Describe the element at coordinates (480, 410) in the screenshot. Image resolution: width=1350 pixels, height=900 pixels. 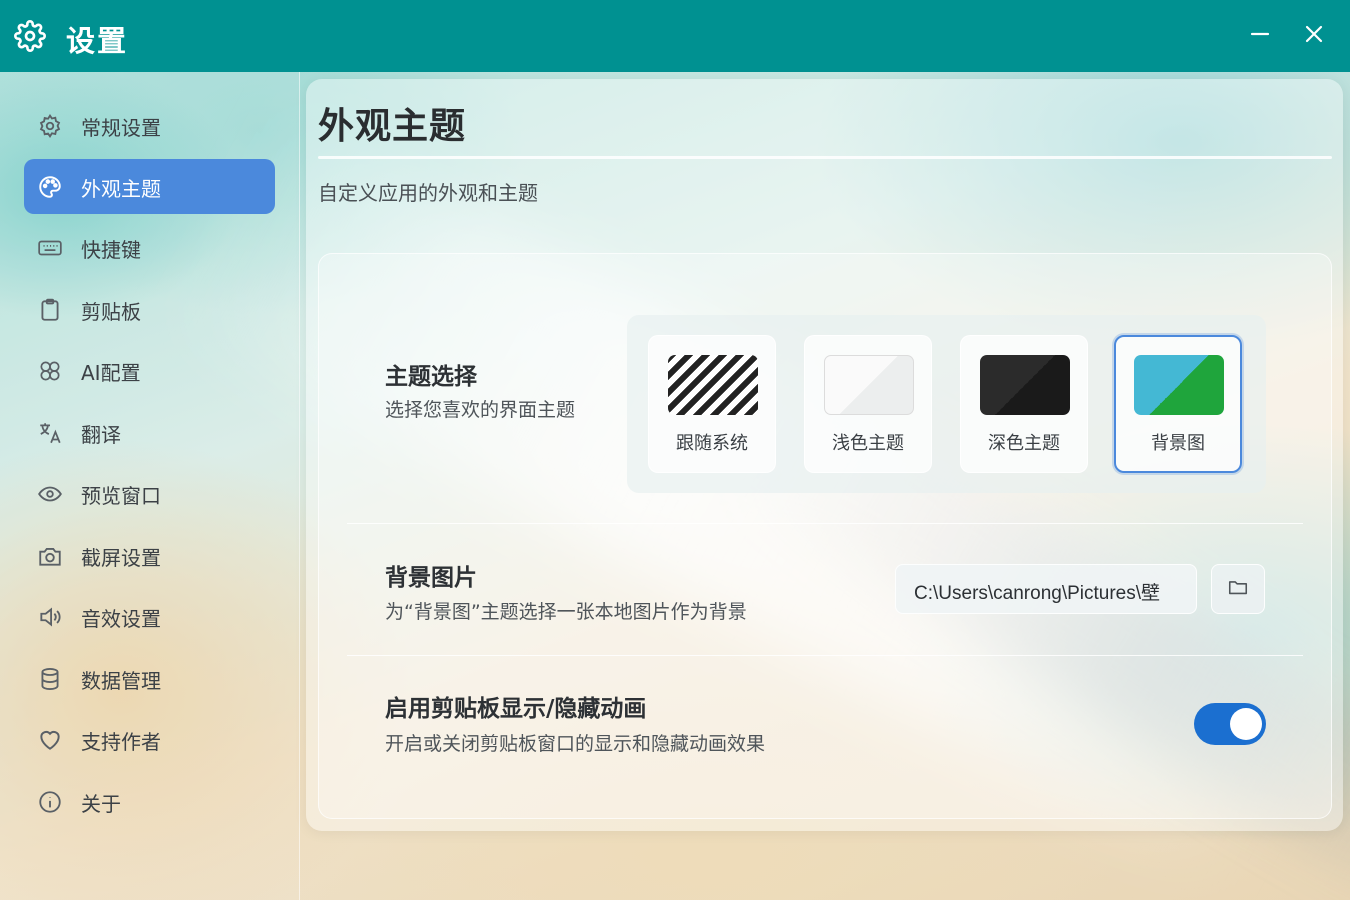
I see `theme-setting-description: 选择您喜欢的界面主题` at that location.